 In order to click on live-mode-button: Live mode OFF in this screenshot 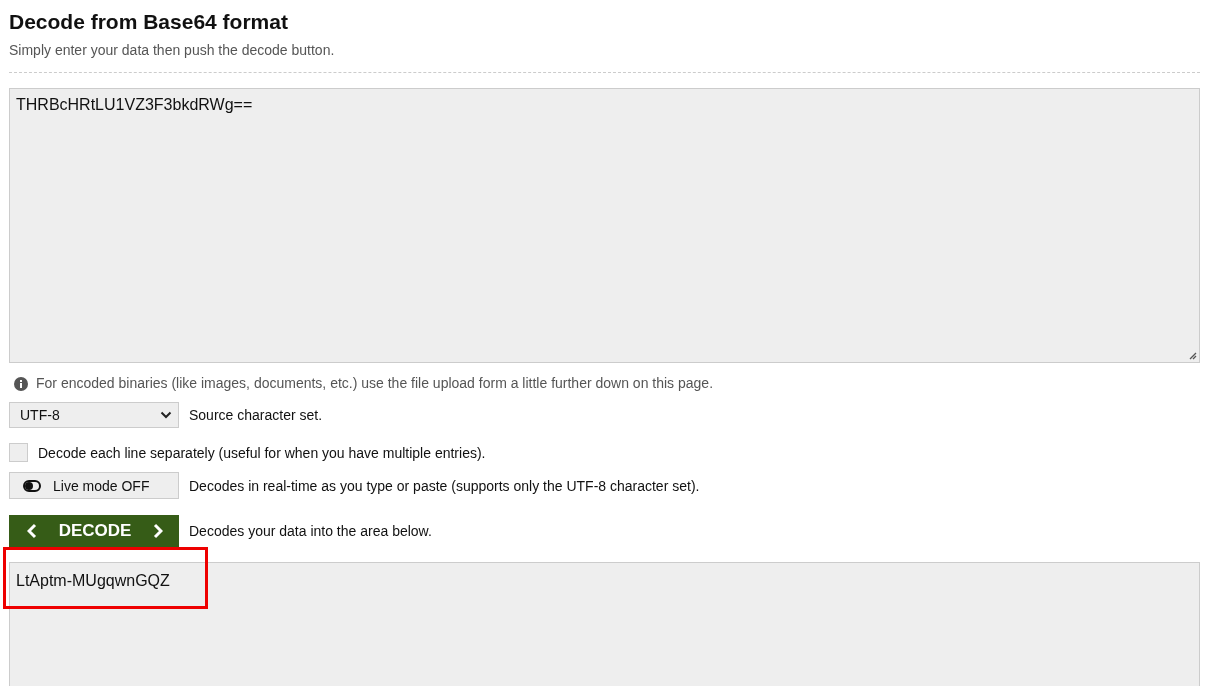, I will do `click(94, 485)`.